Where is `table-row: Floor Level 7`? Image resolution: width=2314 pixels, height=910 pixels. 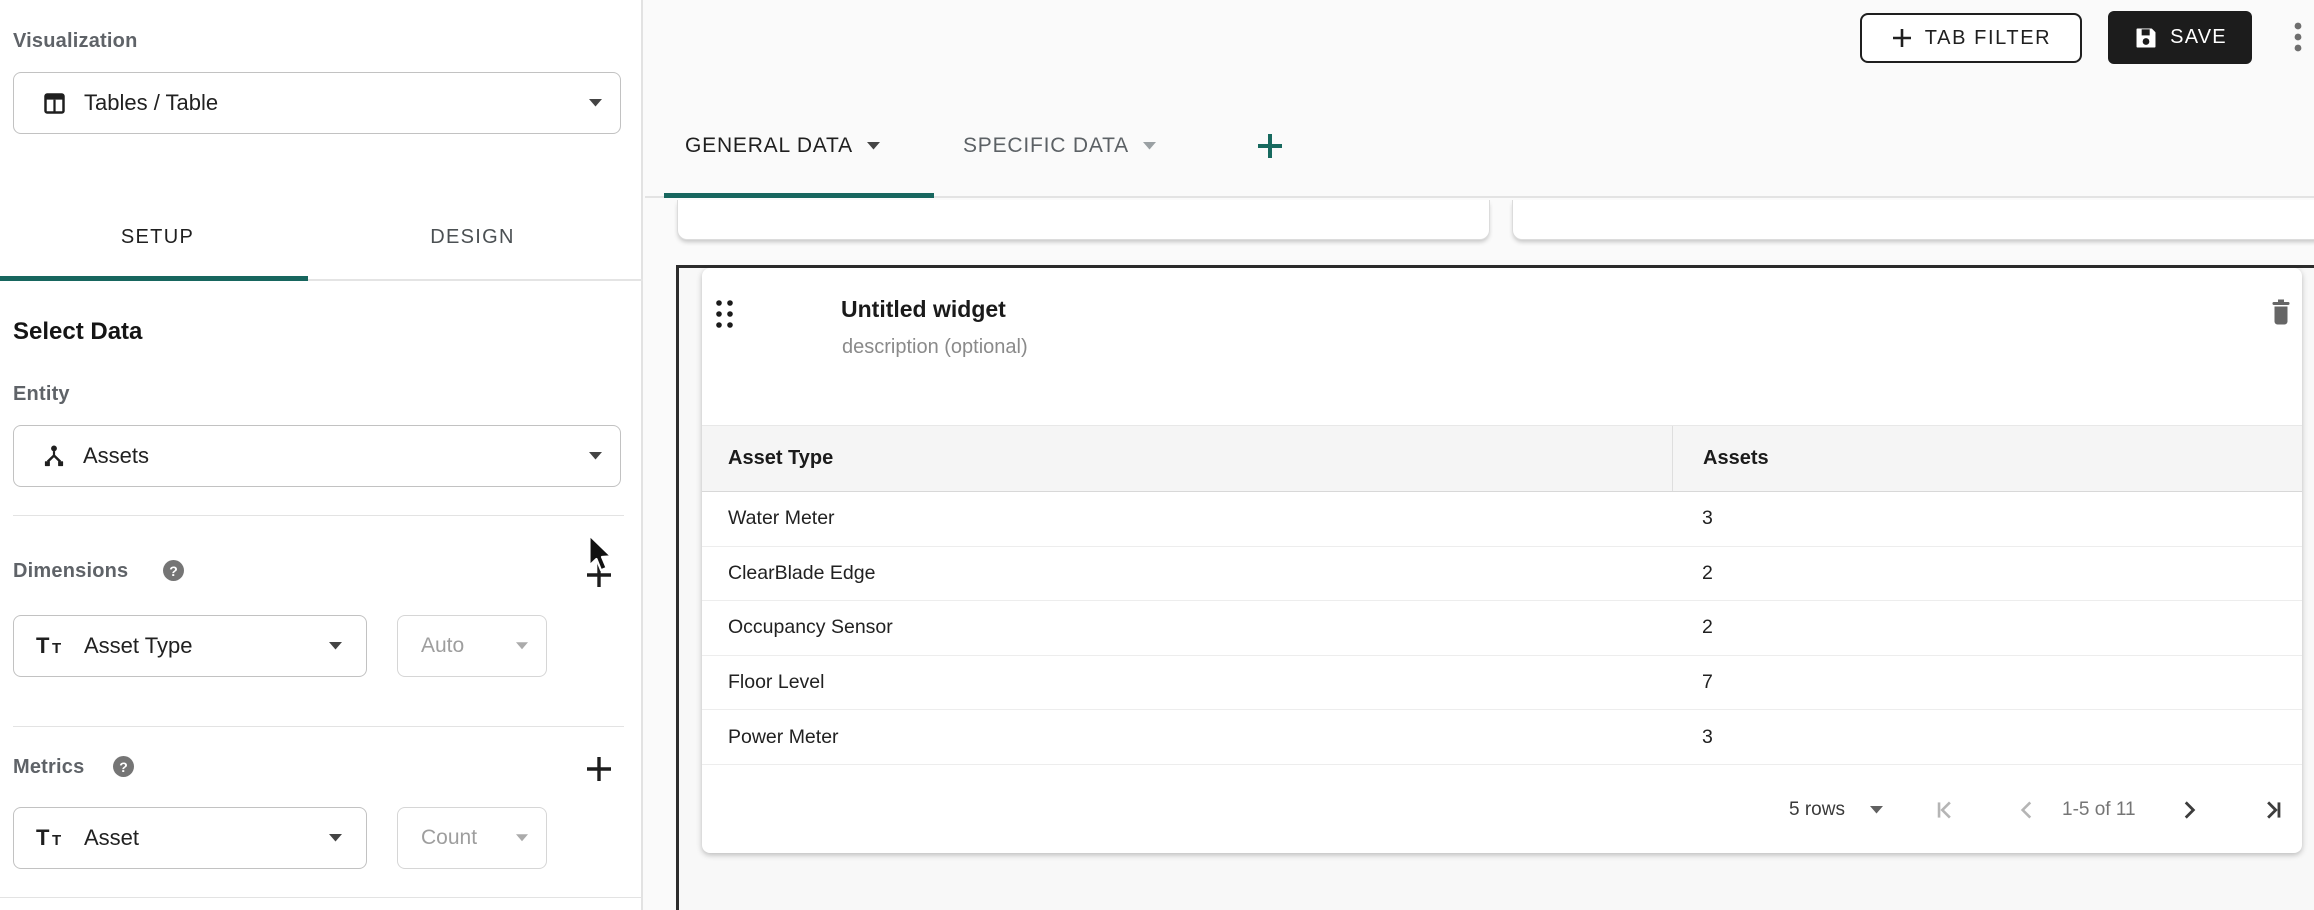 table-row: Floor Level 7 is located at coordinates (1502, 683).